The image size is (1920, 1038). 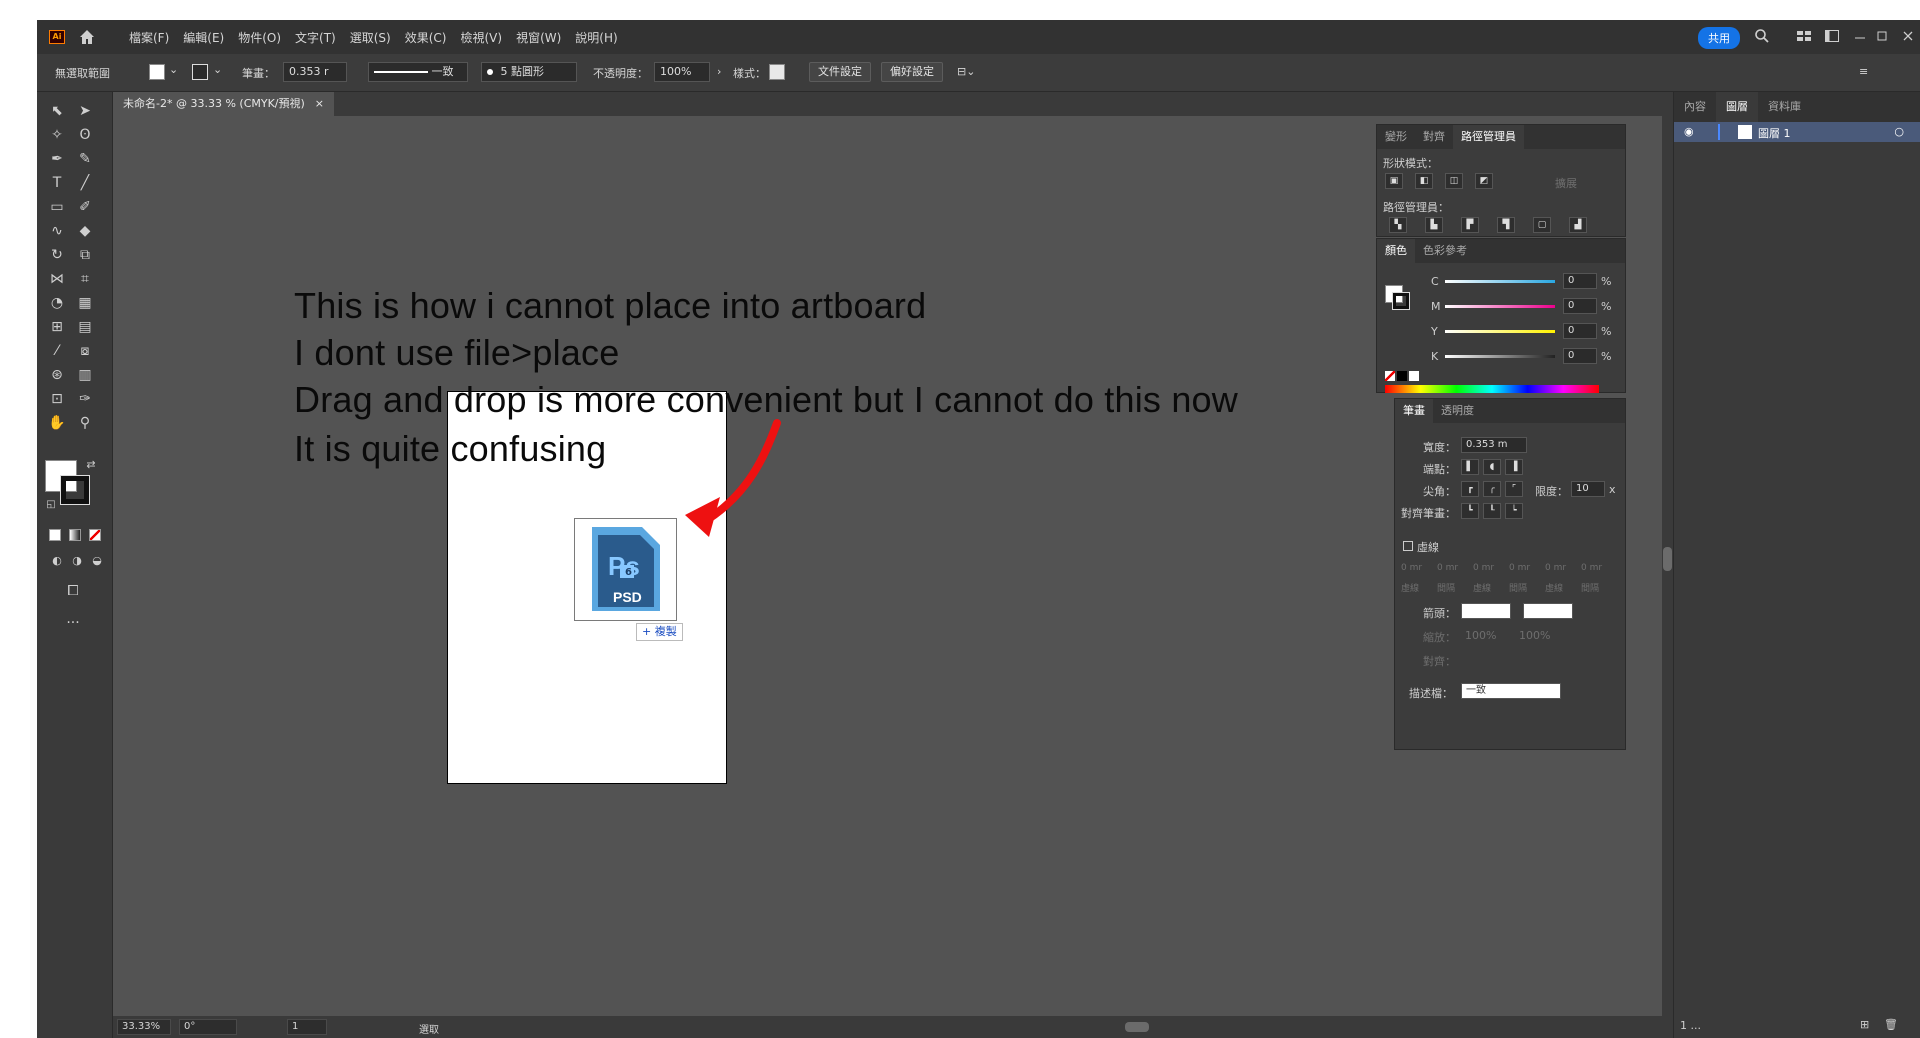 I want to click on white-color-chip, so click(x=1414, y=376).